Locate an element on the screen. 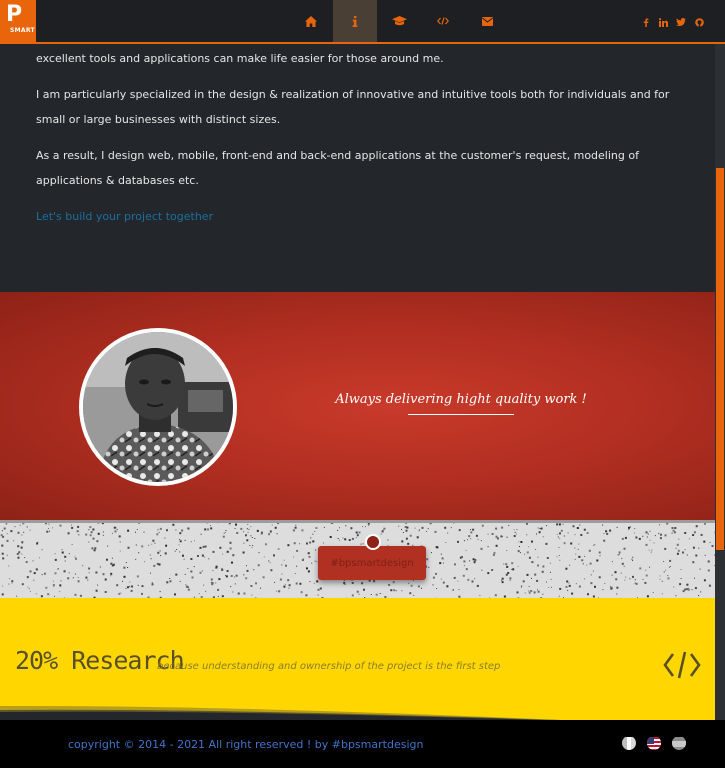  usa-flag-icon is located at coordinates (654, 743).